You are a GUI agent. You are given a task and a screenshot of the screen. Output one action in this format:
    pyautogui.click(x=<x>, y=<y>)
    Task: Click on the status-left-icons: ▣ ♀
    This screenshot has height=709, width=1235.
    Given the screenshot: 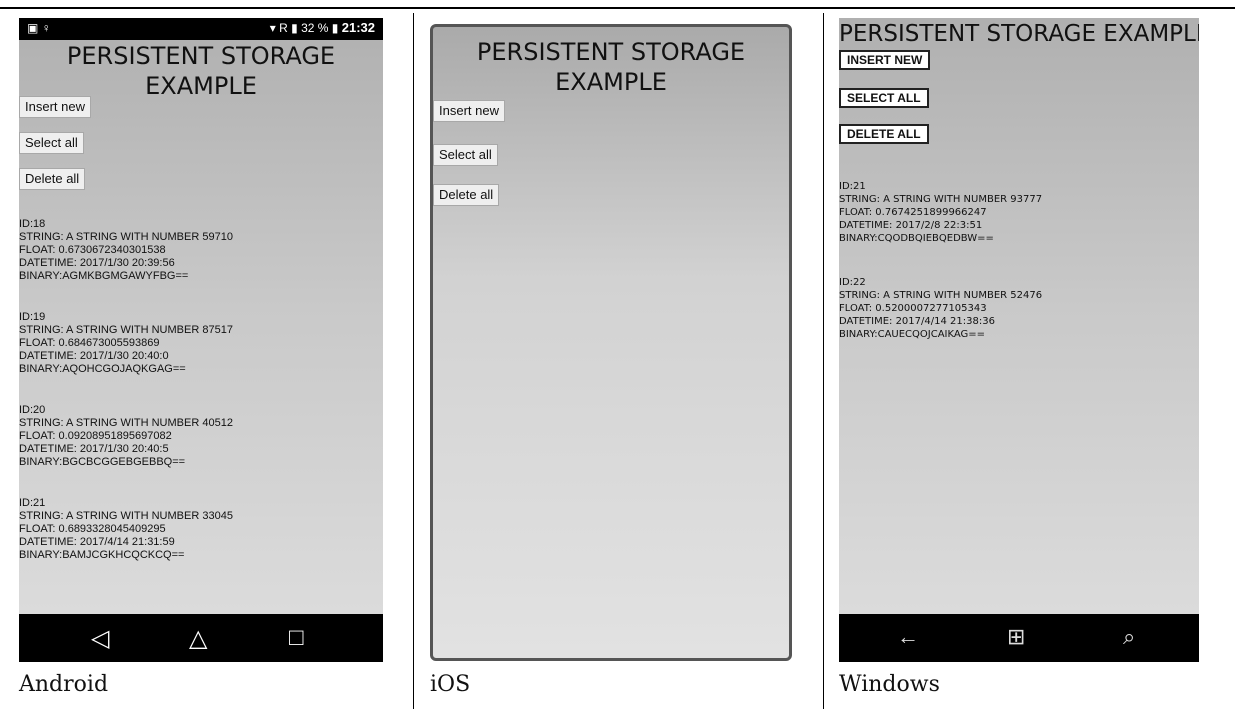 What is the action you would take?
    pyautogui.click(x=39, y=28)
    